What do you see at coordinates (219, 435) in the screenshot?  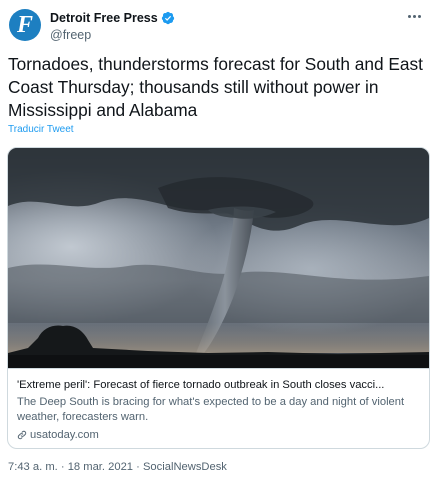 I see `card-domain-row: usatoday.com` at bounding box center [219, 435].